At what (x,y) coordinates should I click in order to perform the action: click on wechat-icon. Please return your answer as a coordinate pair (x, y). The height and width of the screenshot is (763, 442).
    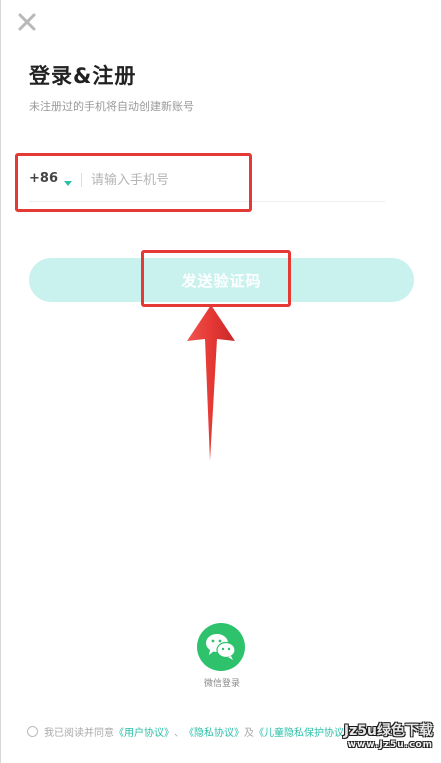
    Looking at the image, I should click on (221, 647).